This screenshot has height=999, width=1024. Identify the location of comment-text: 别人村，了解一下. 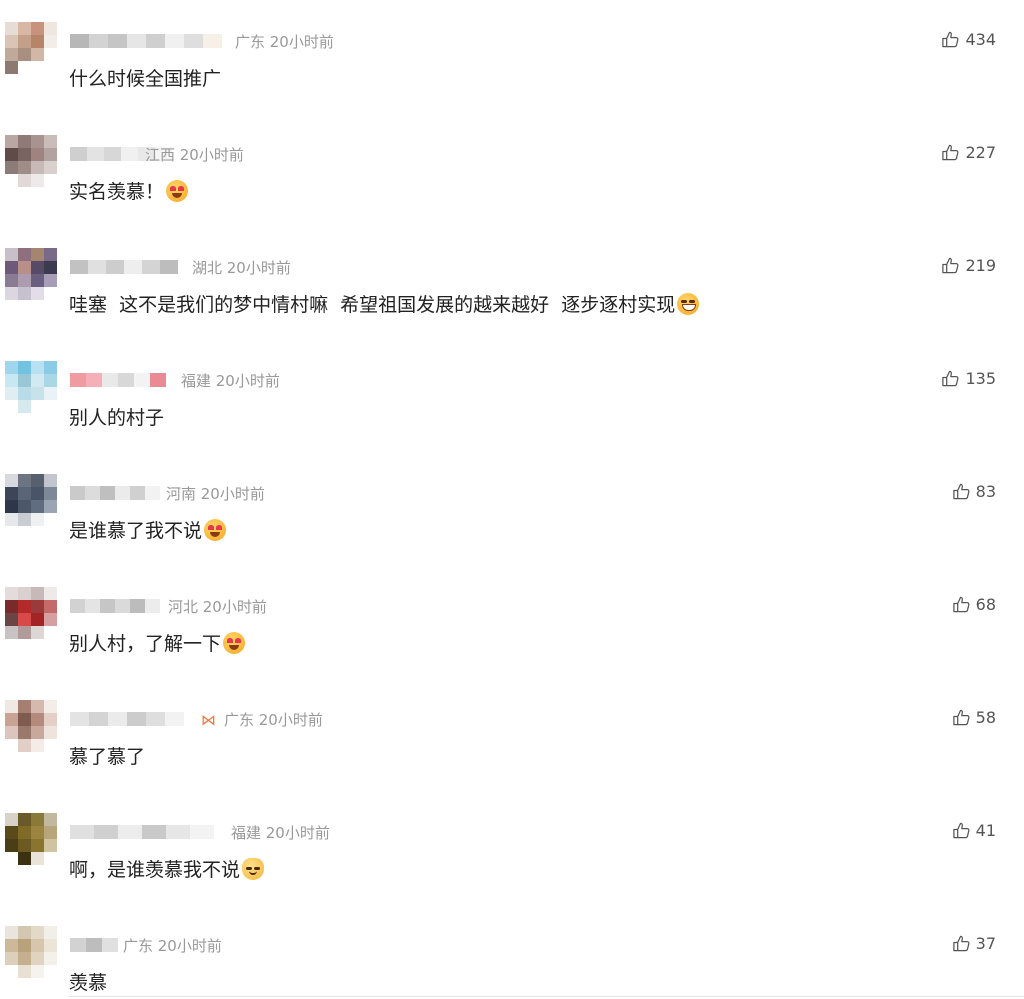
(157, 642).